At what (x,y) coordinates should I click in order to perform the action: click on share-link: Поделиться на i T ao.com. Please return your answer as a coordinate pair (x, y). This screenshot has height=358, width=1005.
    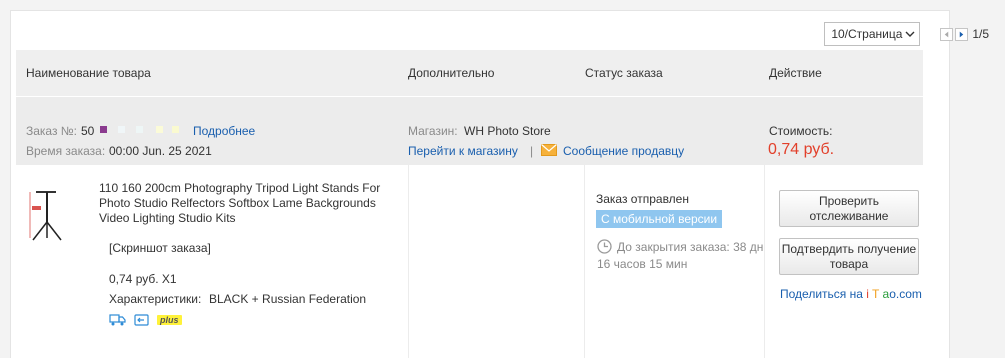
    Looking at the image, I should click on (851, 294).